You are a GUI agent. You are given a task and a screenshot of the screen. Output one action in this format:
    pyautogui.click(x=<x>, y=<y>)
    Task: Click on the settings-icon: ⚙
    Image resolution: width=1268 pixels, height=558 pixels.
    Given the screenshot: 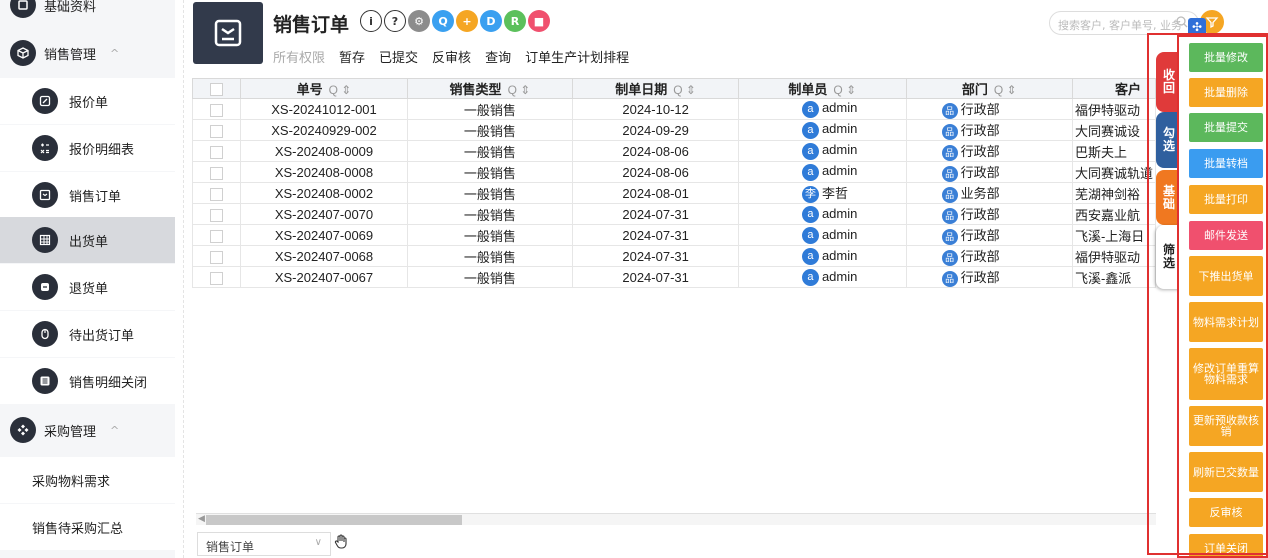 What is the action you would take?
    pyautogui.click(x=419, y=21)
    